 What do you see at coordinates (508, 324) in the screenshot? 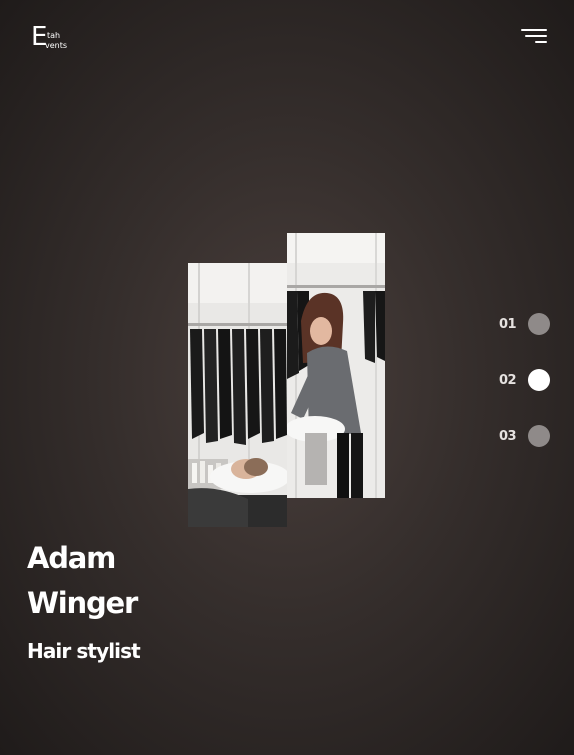
I see `slide-number: 01` at bounding box center [508, 324].